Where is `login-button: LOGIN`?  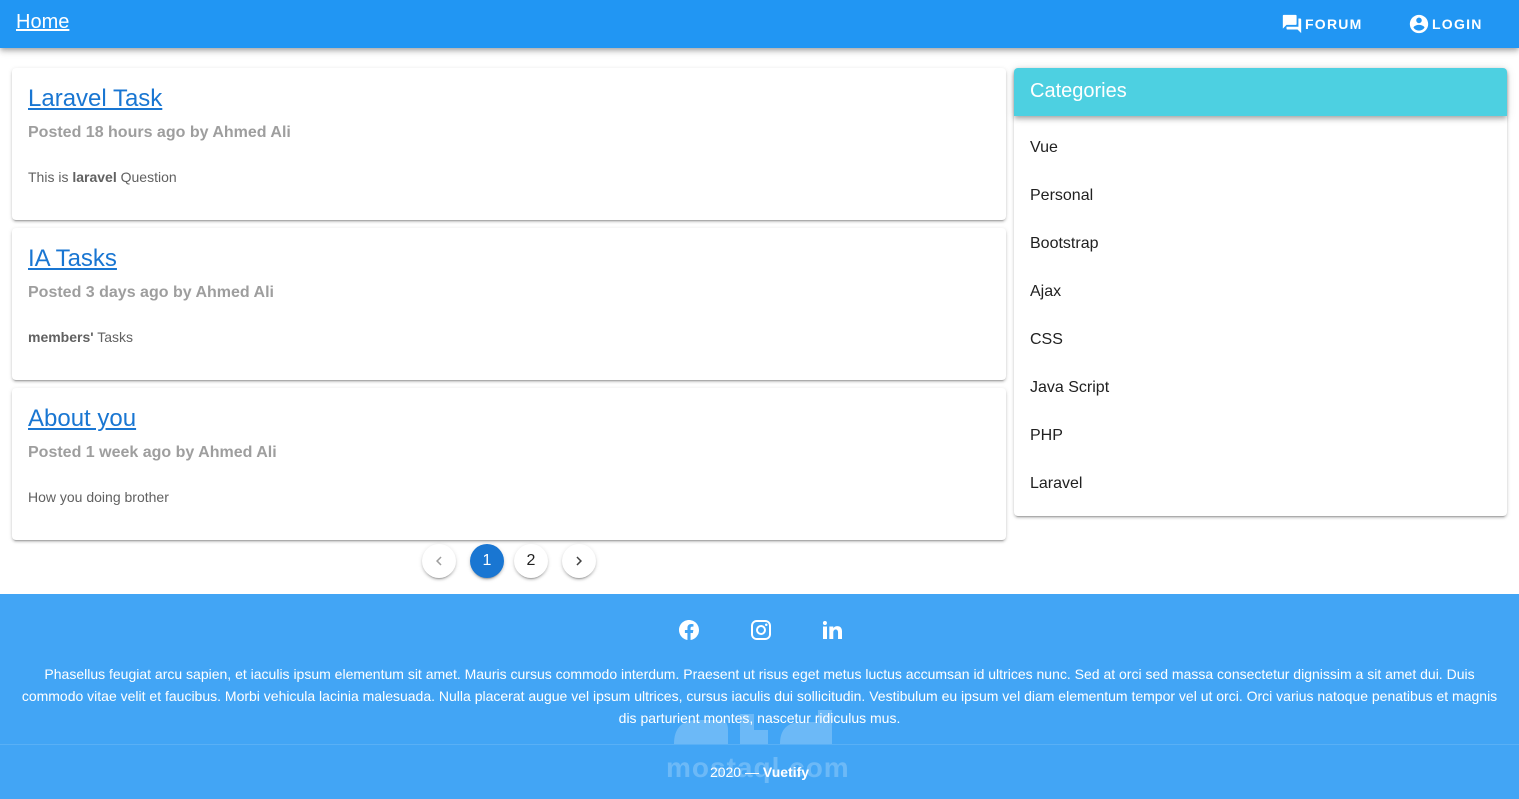
login-button: LOGIN is located at coordinates (1445, 24).